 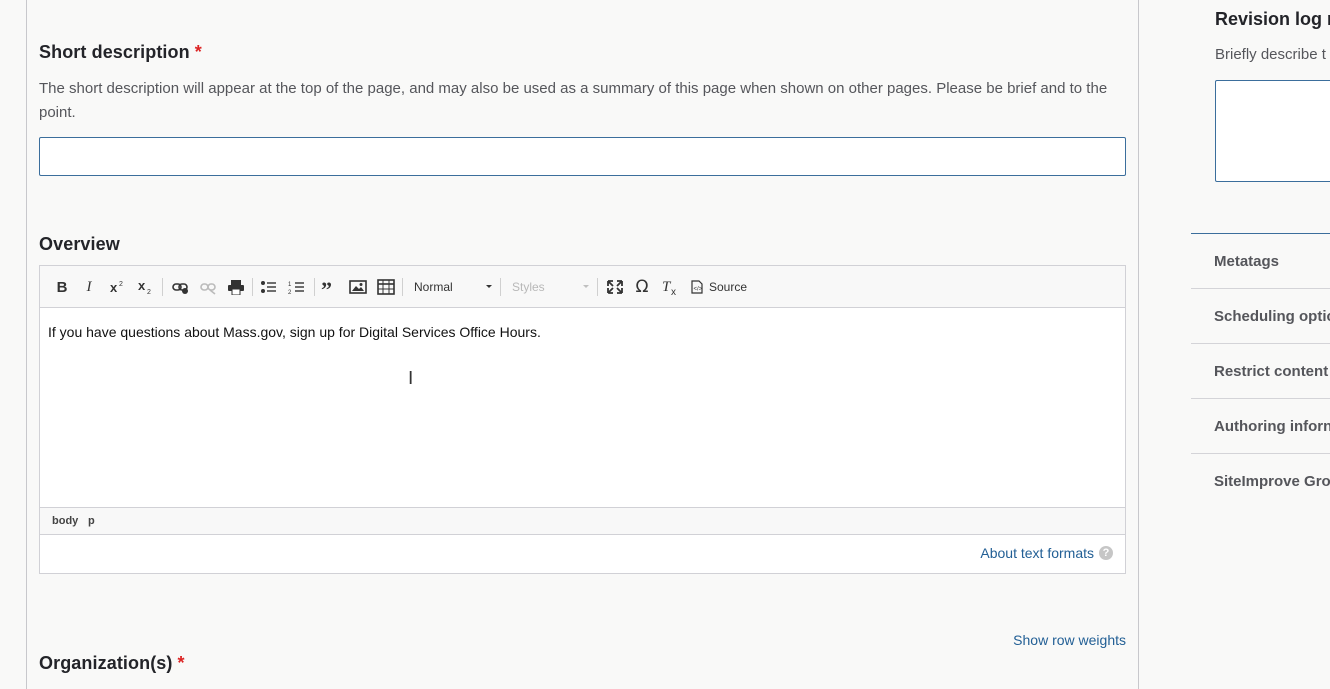 I want to click on short-description-label: Short description *, so click(x=120, y=52).